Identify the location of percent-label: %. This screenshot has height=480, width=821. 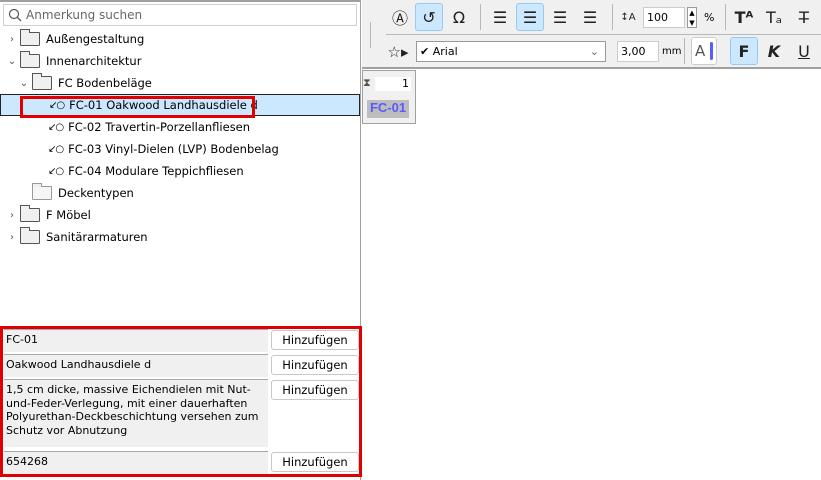
(709, 17).